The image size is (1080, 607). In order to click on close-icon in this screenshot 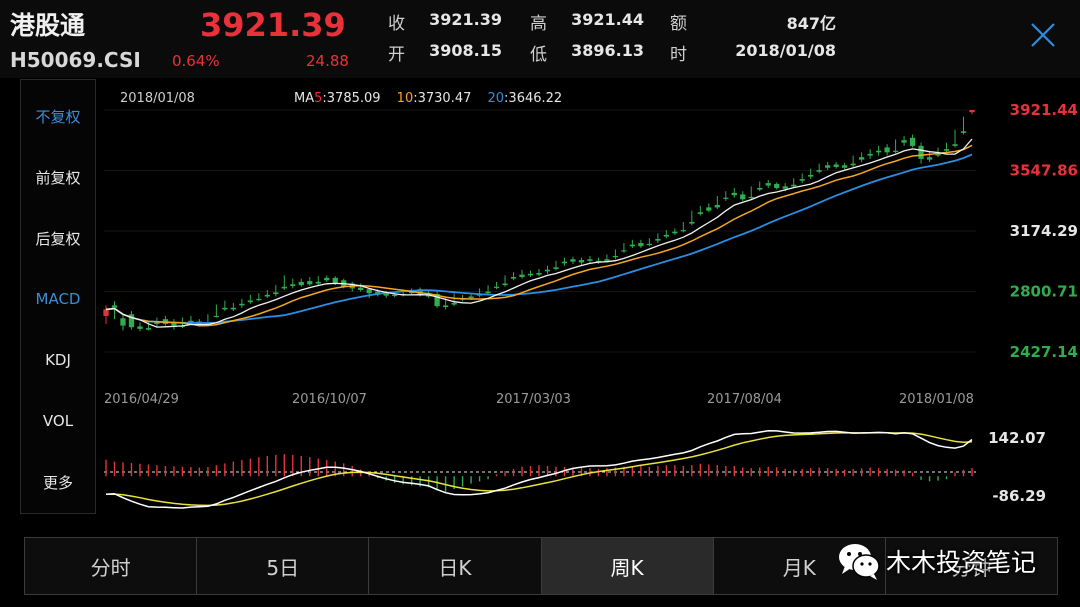, I will do `click(1043, 35)`.